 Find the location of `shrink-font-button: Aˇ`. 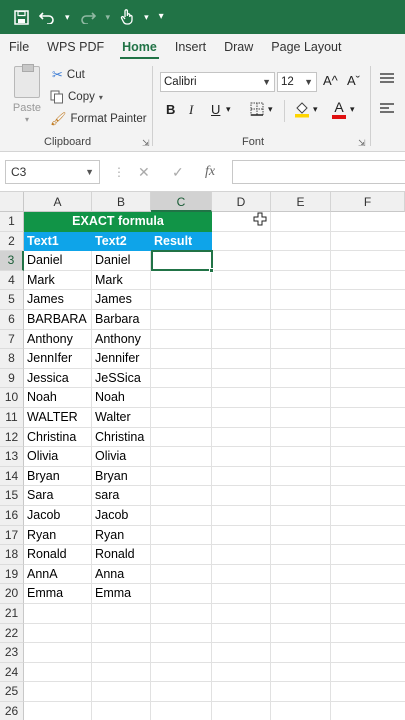

shrink-font-button: Aˇ is located at coordinates (353, 80).